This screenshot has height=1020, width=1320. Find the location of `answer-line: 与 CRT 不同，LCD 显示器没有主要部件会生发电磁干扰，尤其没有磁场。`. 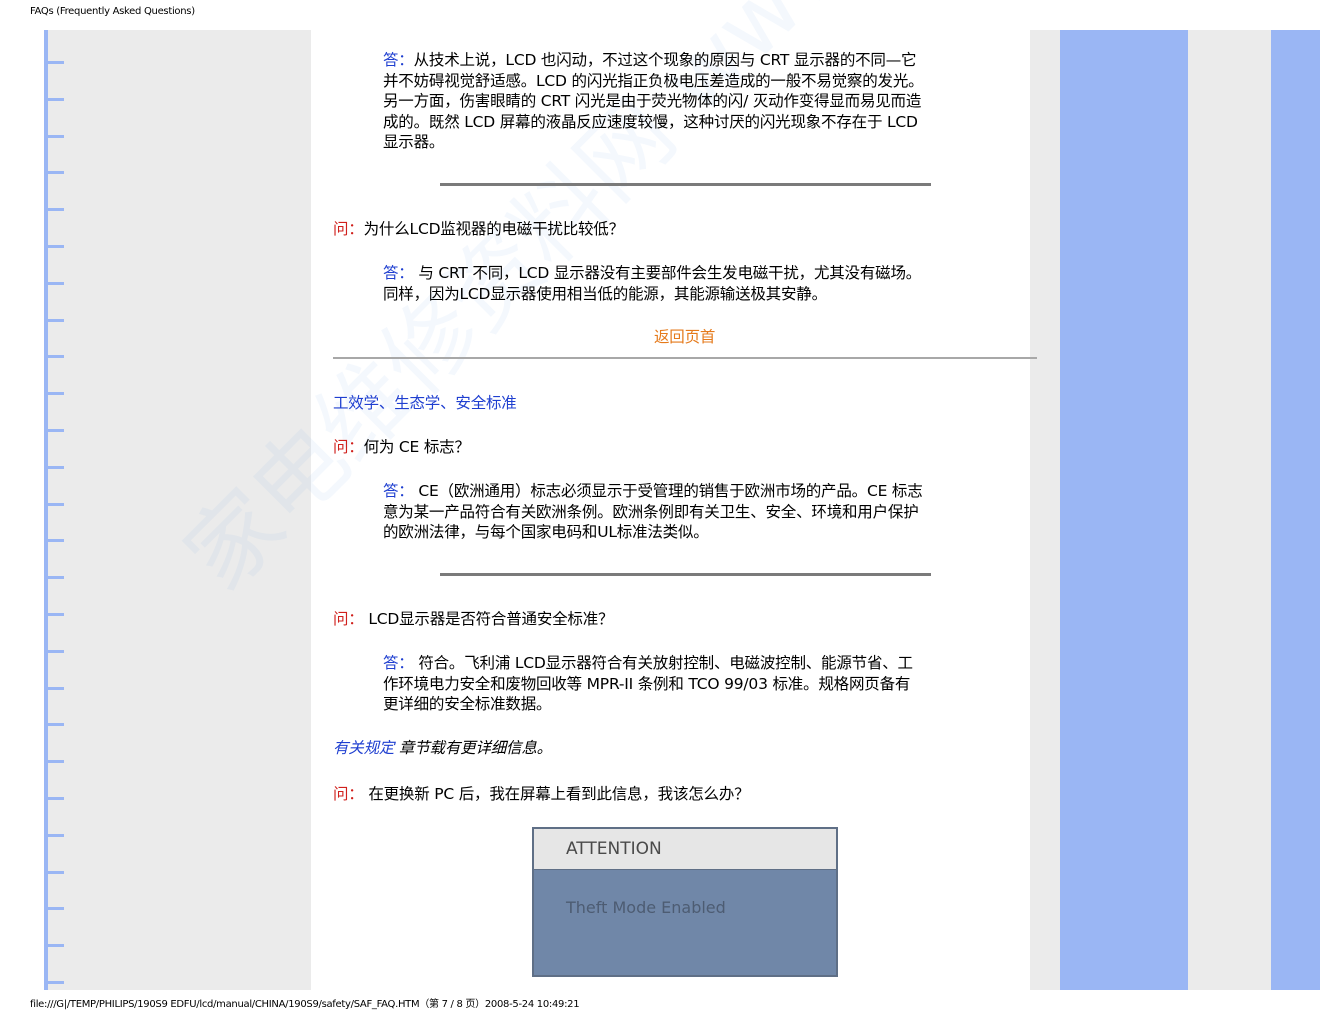

answer-line: 与 CRT 不同，LCD 显示器没有主要部件会生发电磁干扰，尤其没有磁场。 is located at coordinates (667, 273).